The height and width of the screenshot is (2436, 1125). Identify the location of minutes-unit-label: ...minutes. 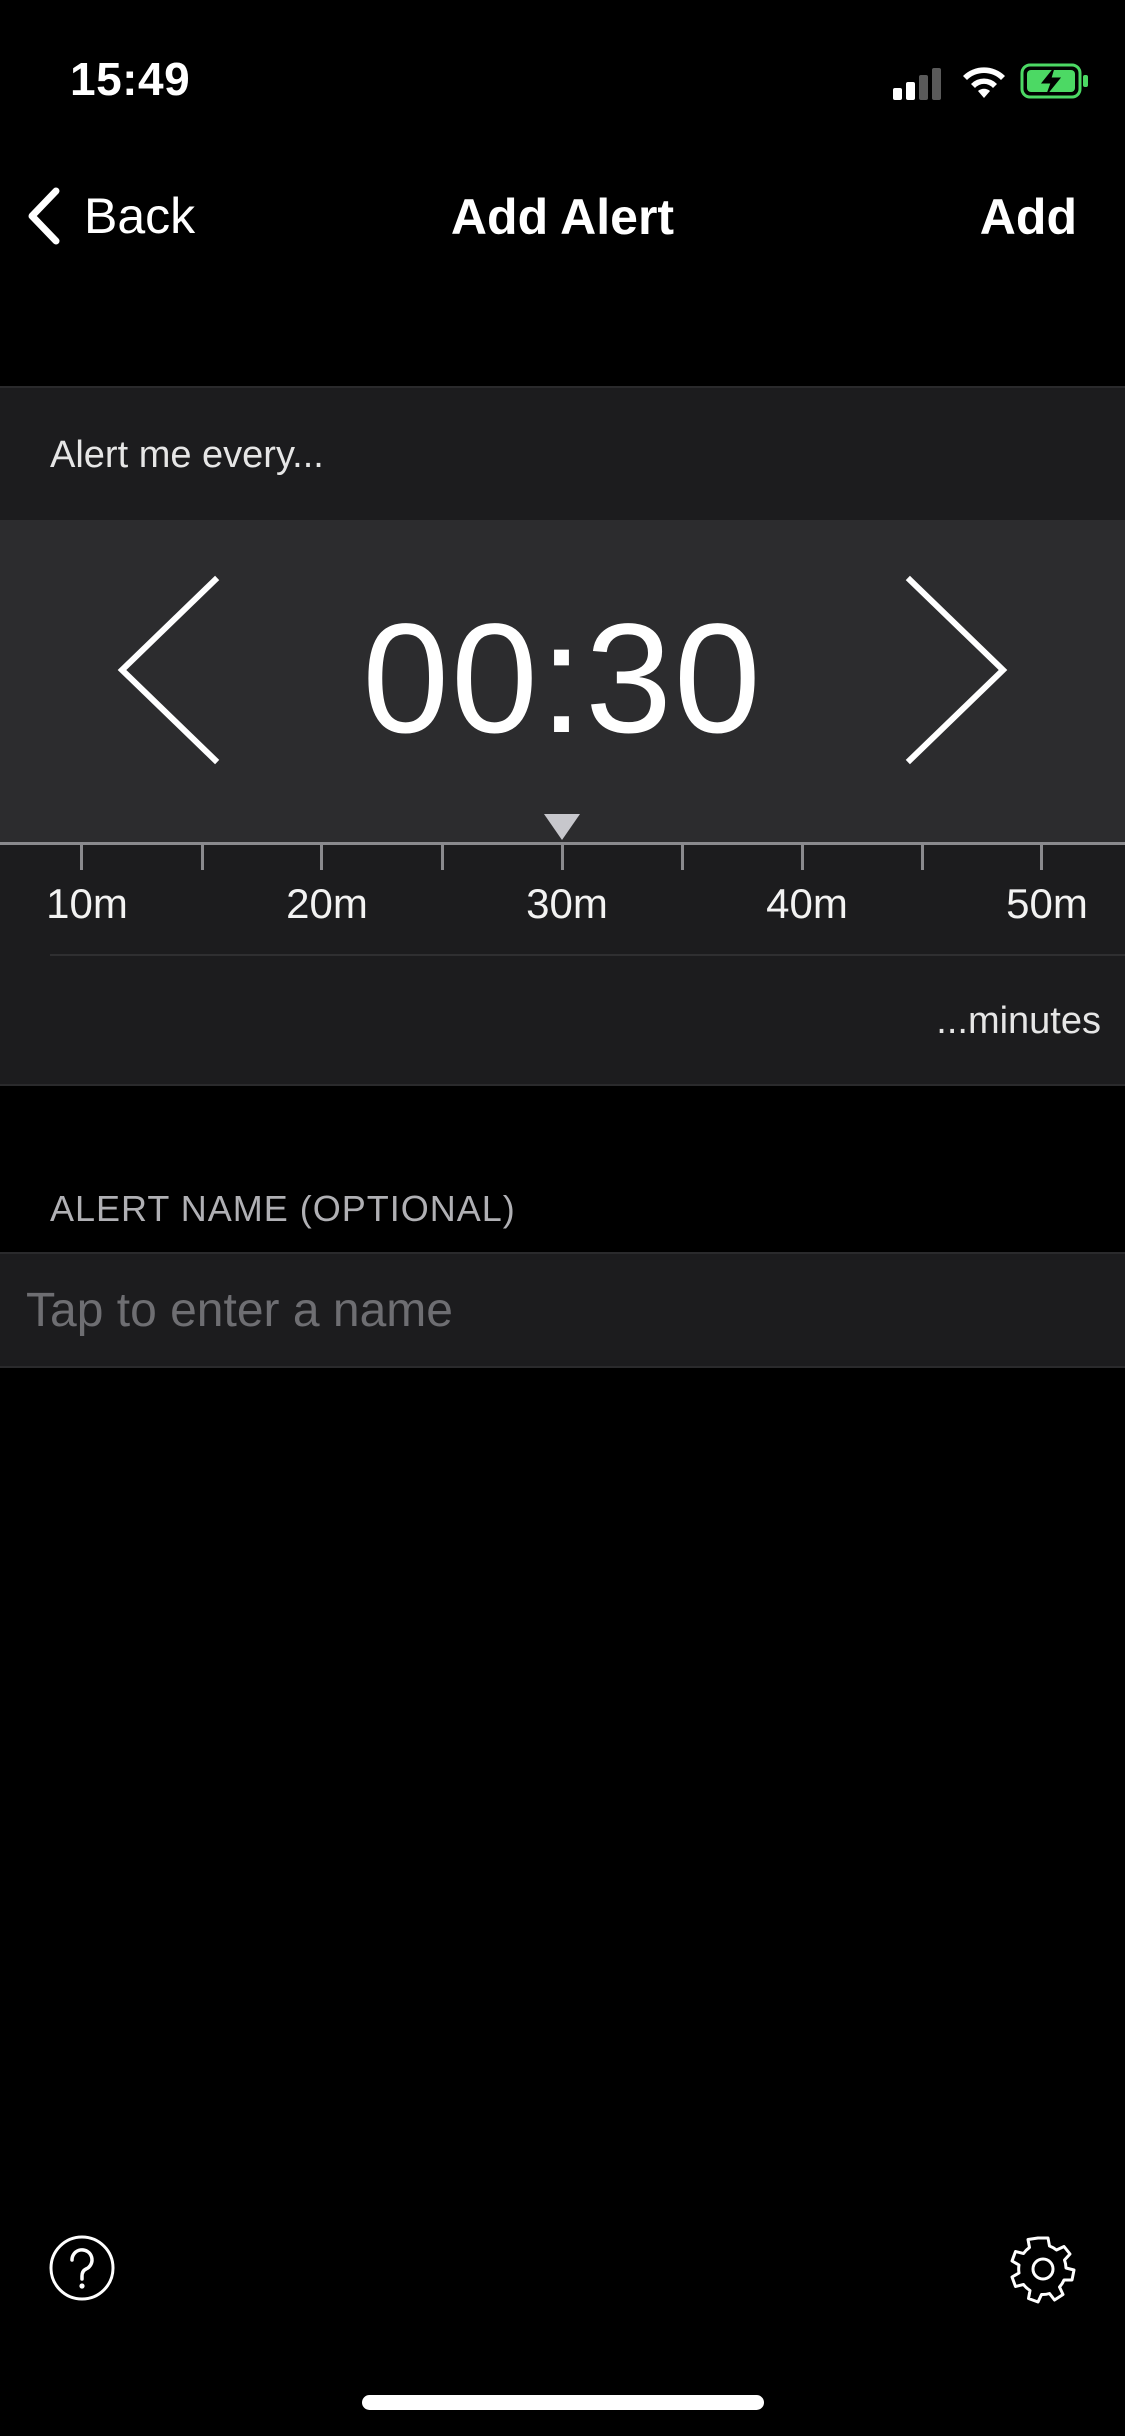
(1018, 1021).